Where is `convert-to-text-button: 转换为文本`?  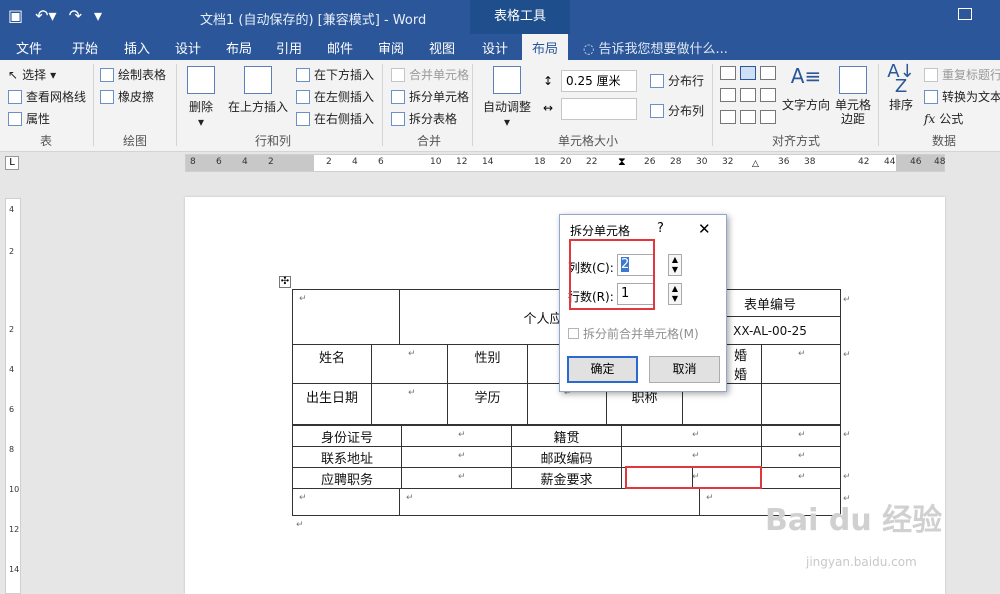 convert-to-text-button: 转换为文本 is located at coordinates (962, 96).